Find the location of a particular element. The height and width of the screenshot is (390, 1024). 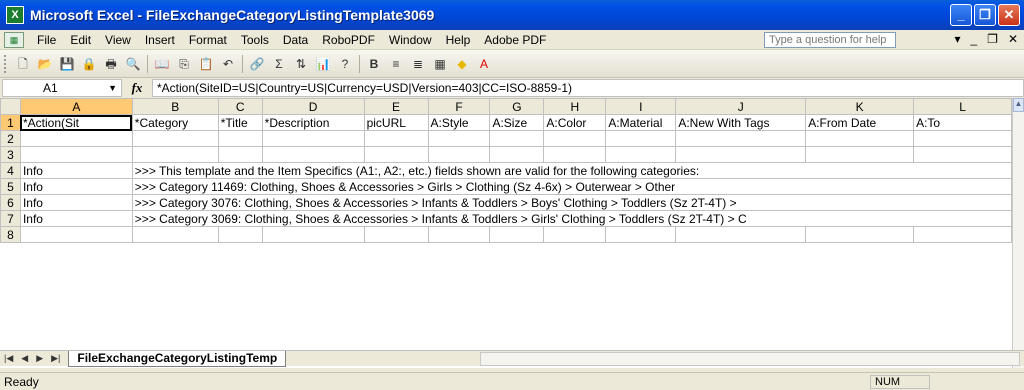

window-restore-icon: ❐ is located at coordinates (992, 39).